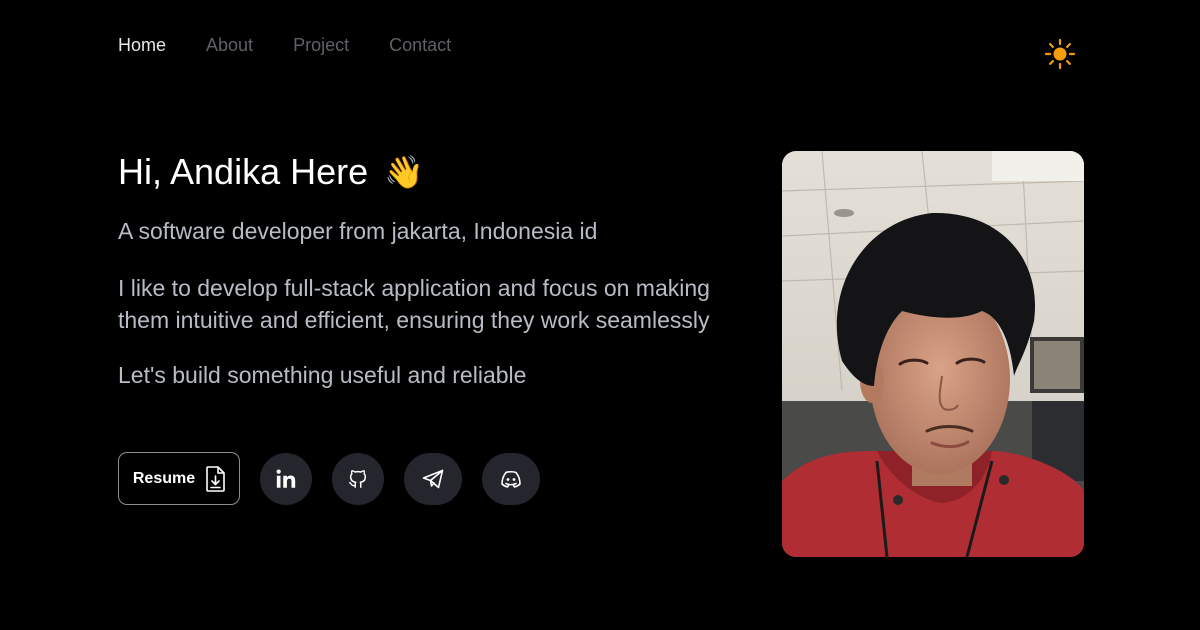  What do you see at coordinates (243, 171) in the screenshot?
I see `page-title: Hi, Andika Here` at bounding box center [243, 171].